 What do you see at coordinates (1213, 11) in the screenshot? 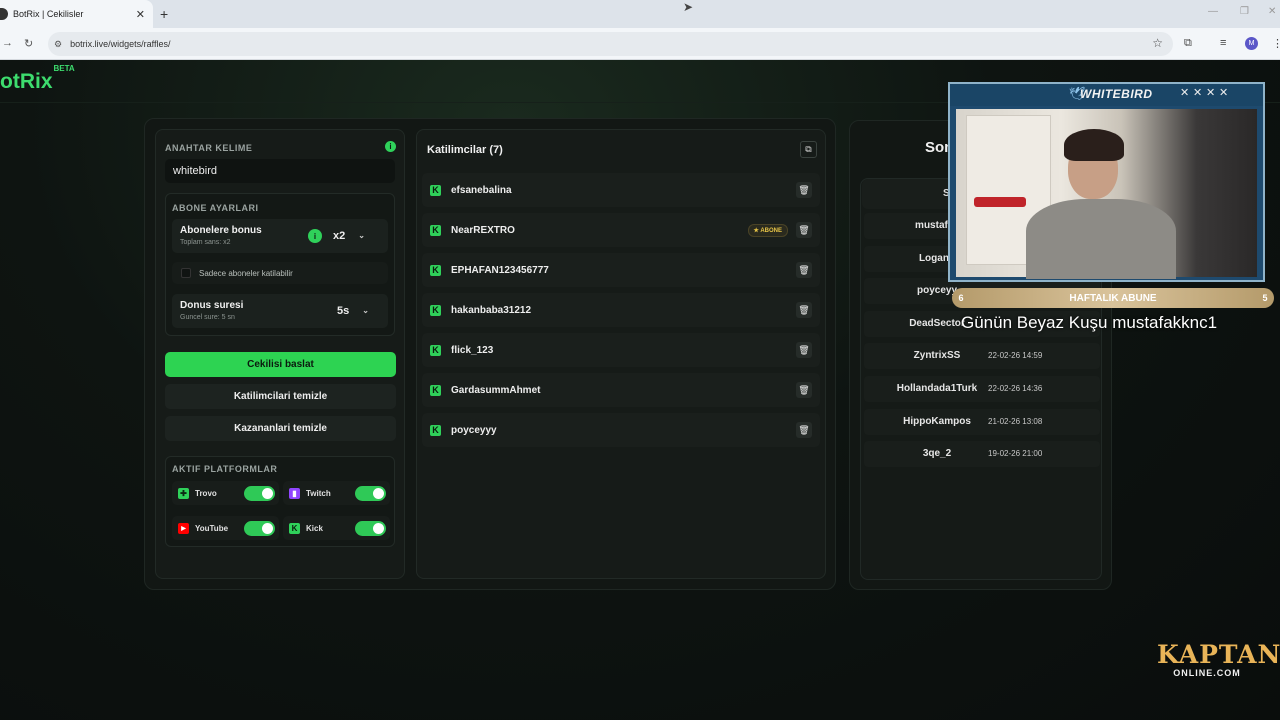
I see `minimize-icon: —` at bounding box center [1213, 11].